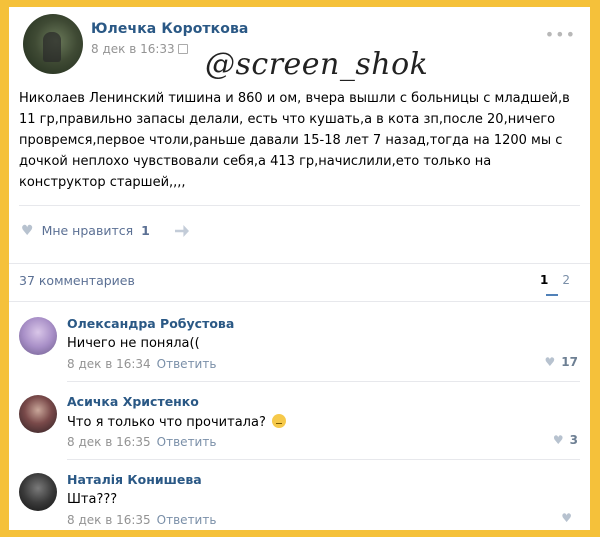  What do you see at coordinates (569, 362) in the screenshot?
I see `comment-like-count: 17` at bounding box center [569, 362].